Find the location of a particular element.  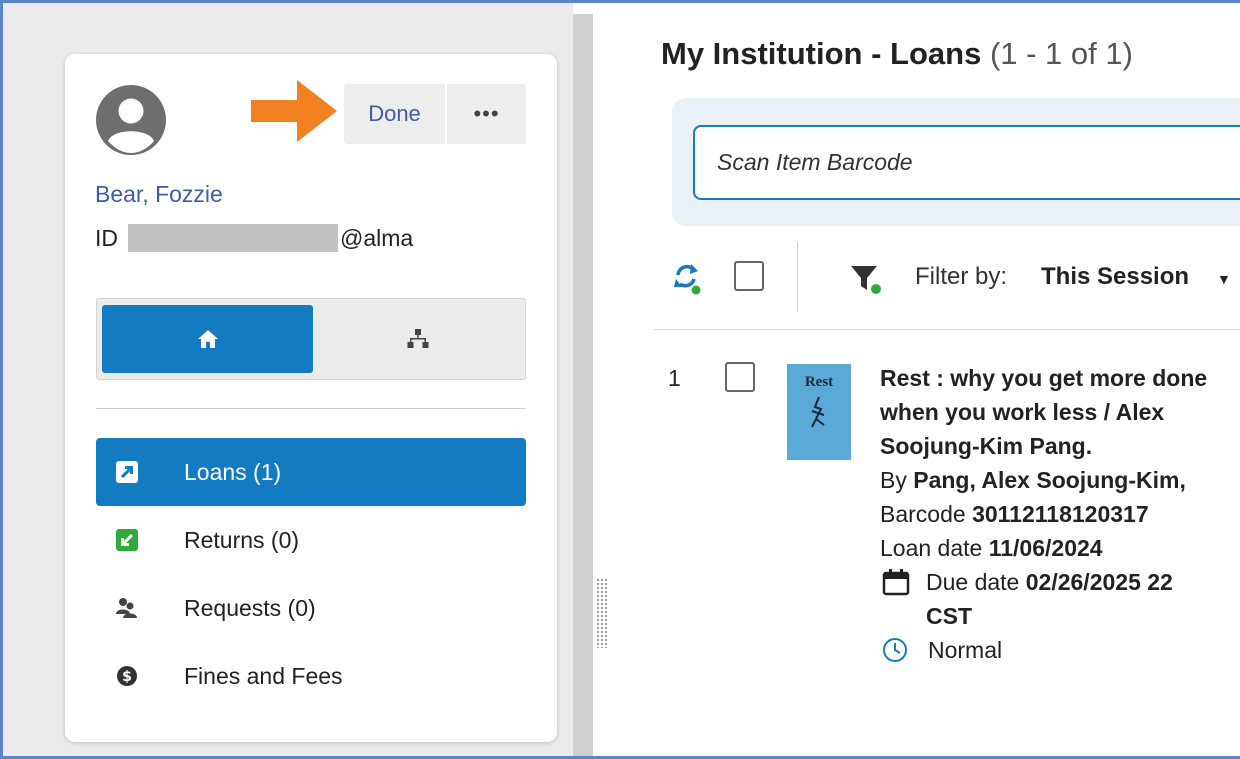

book-cover-image: Rest is located at coordinates (819, 412).